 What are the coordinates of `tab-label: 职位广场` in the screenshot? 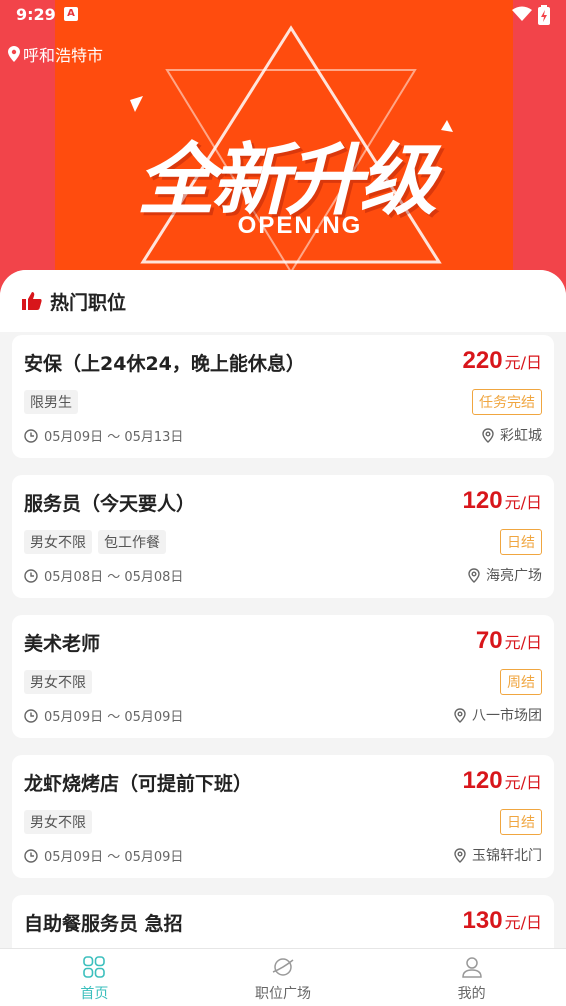 It's located at (283, 994).